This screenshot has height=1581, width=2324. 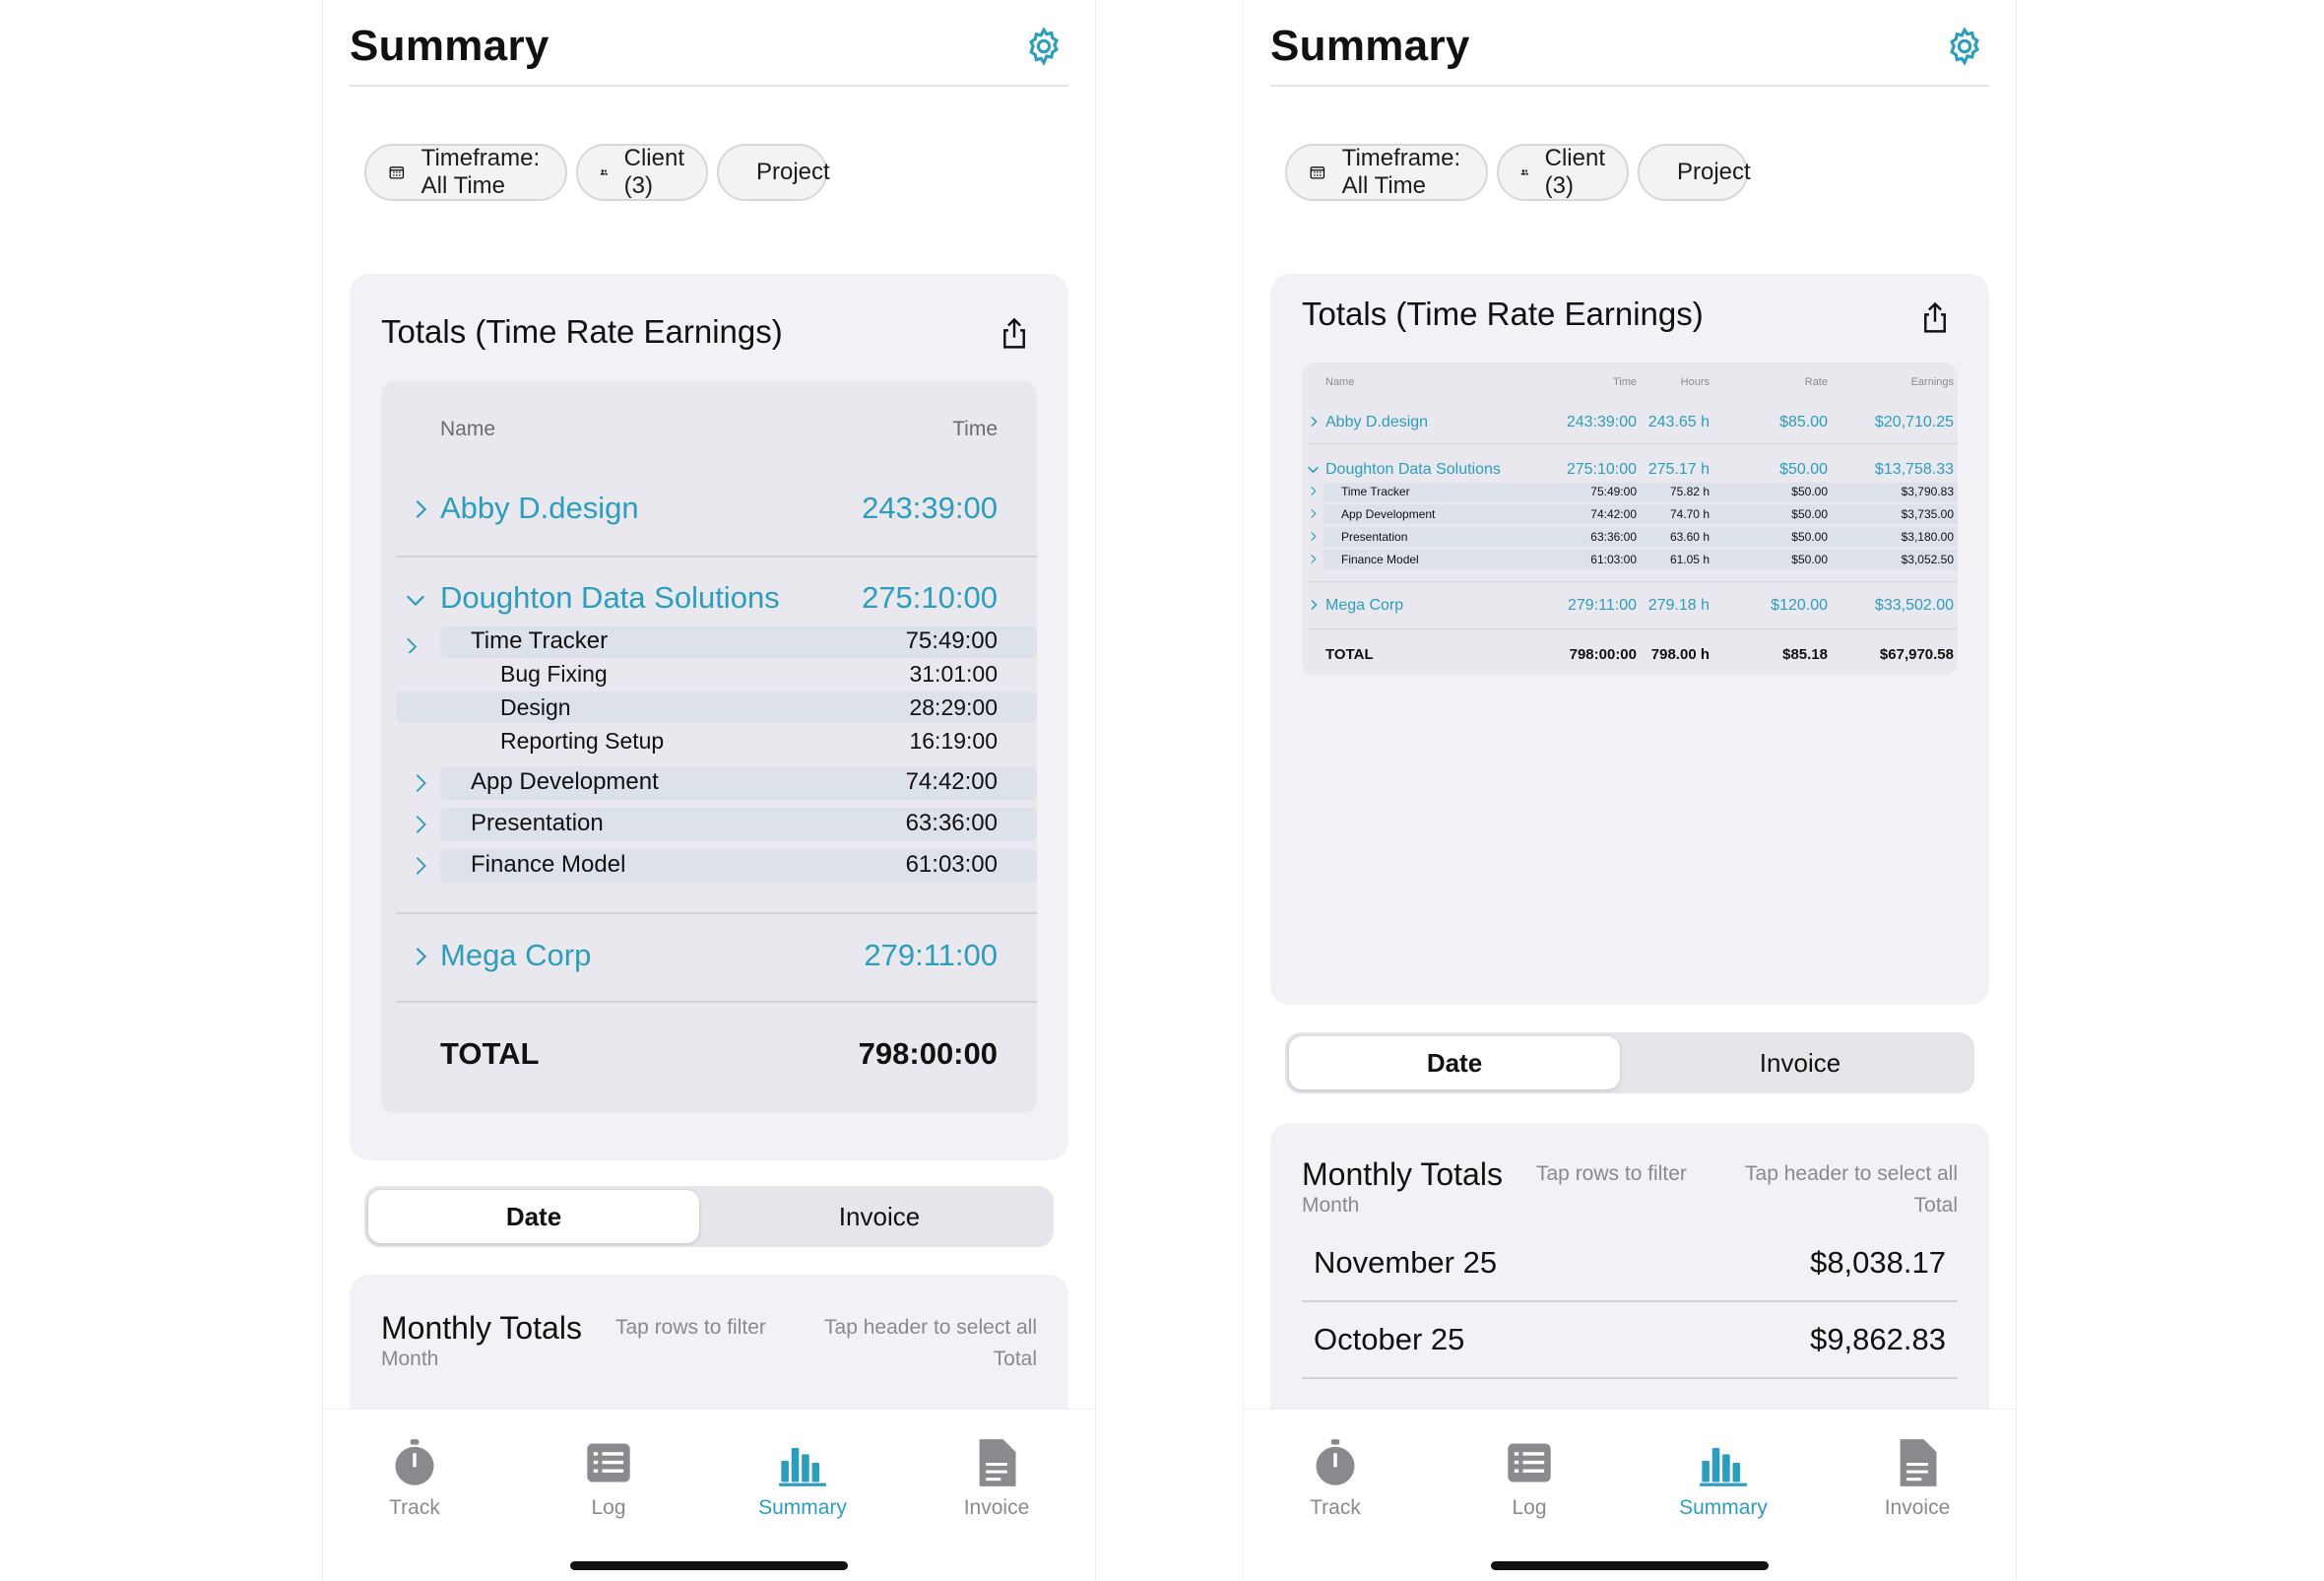 I want to click on project-row-name: App Development, so click(x=565, y=782).